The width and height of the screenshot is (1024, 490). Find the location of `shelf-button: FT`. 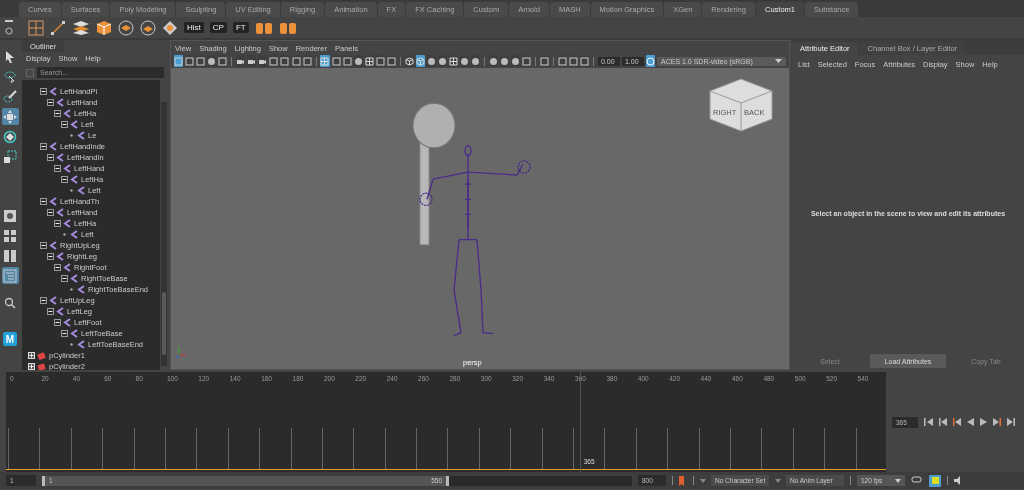

shelf-button: FT is located at coordinates (240, 27).